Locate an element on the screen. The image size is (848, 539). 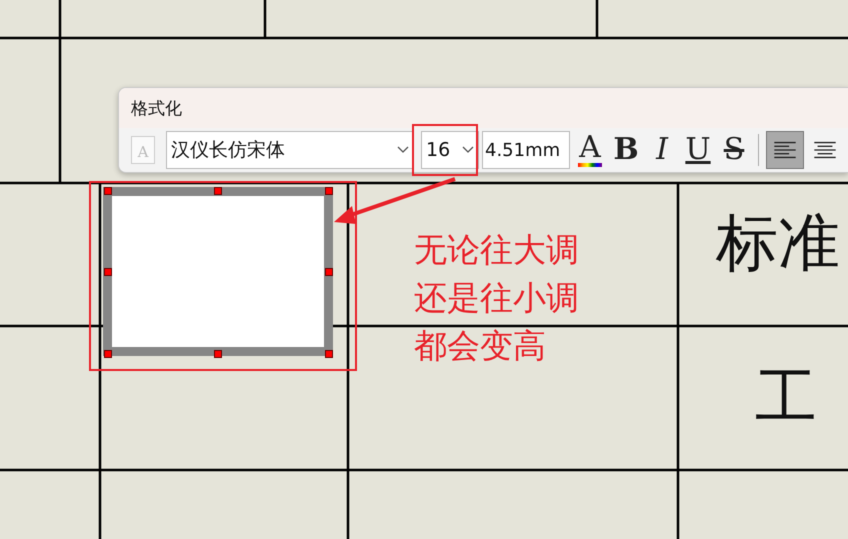
font-color-button: A is located at coordinates (590, 150).